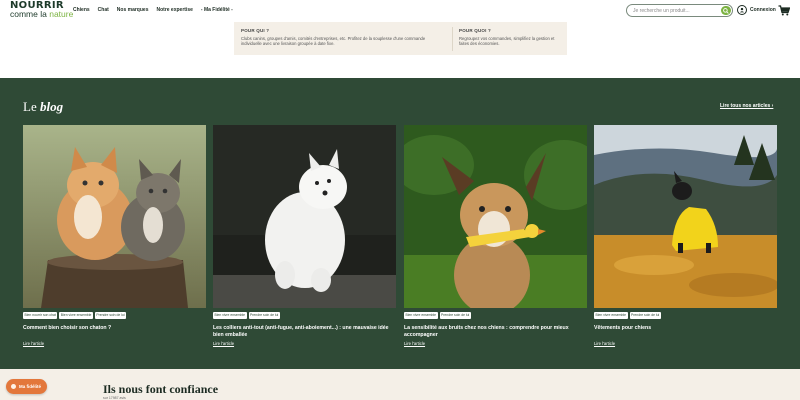 The width and height of the screenshot is (800, 400). What do you see at coordinates (81, 10) in the screenshot?
I see `nav-item-chiens: Chiens` at bounding box center [81, 10].